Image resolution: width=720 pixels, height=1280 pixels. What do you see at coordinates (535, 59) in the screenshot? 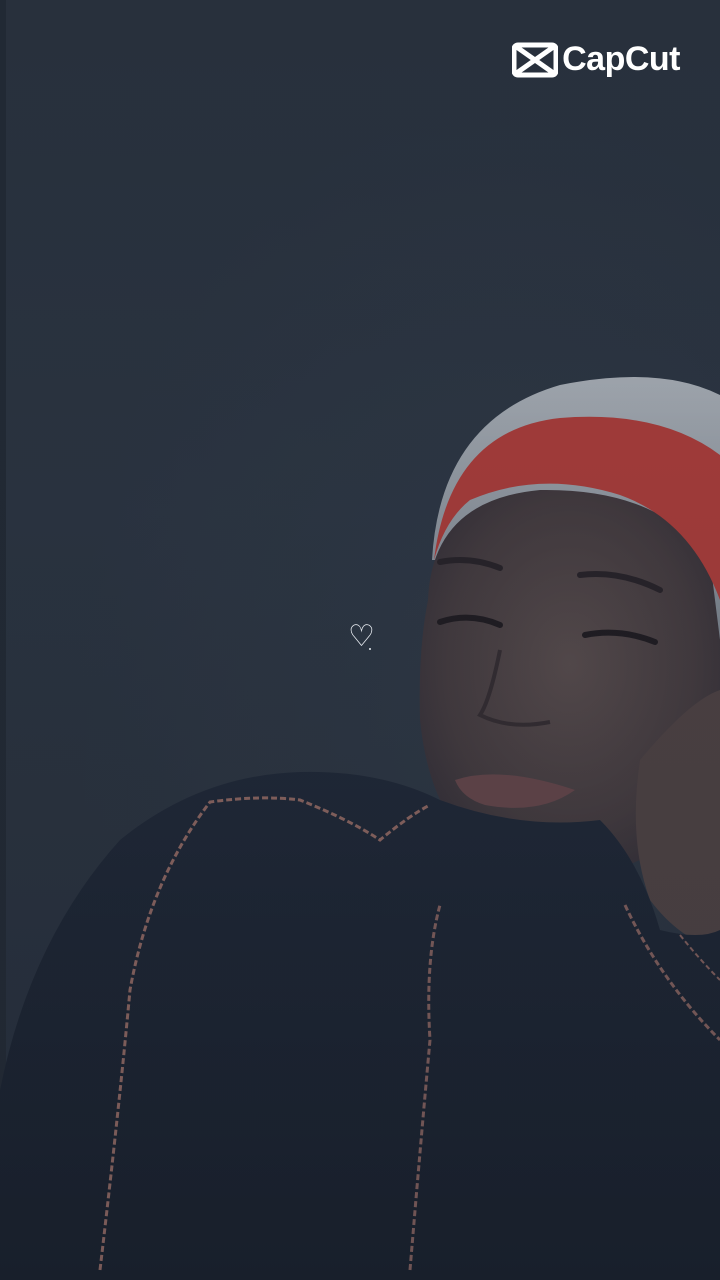
I see `capcut-logo-icon` at bounding box center [535, 59].